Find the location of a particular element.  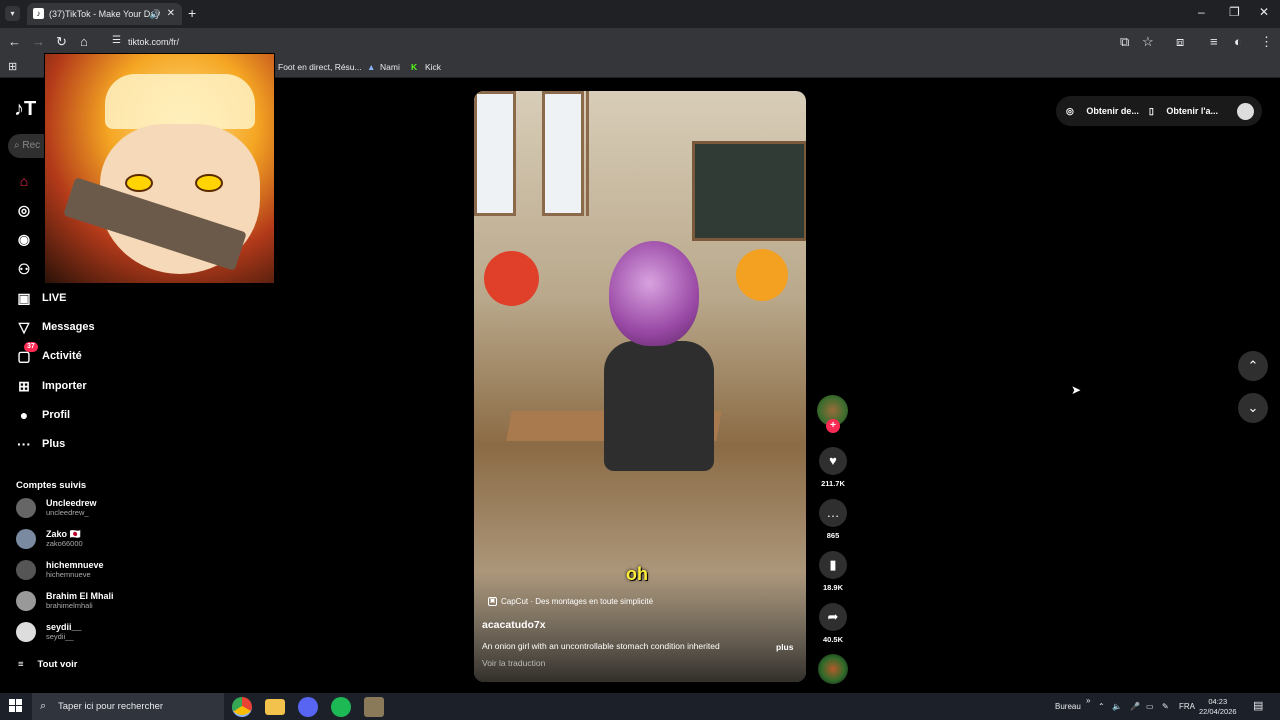

music-disc-icon is located at coordinates (833, 669).